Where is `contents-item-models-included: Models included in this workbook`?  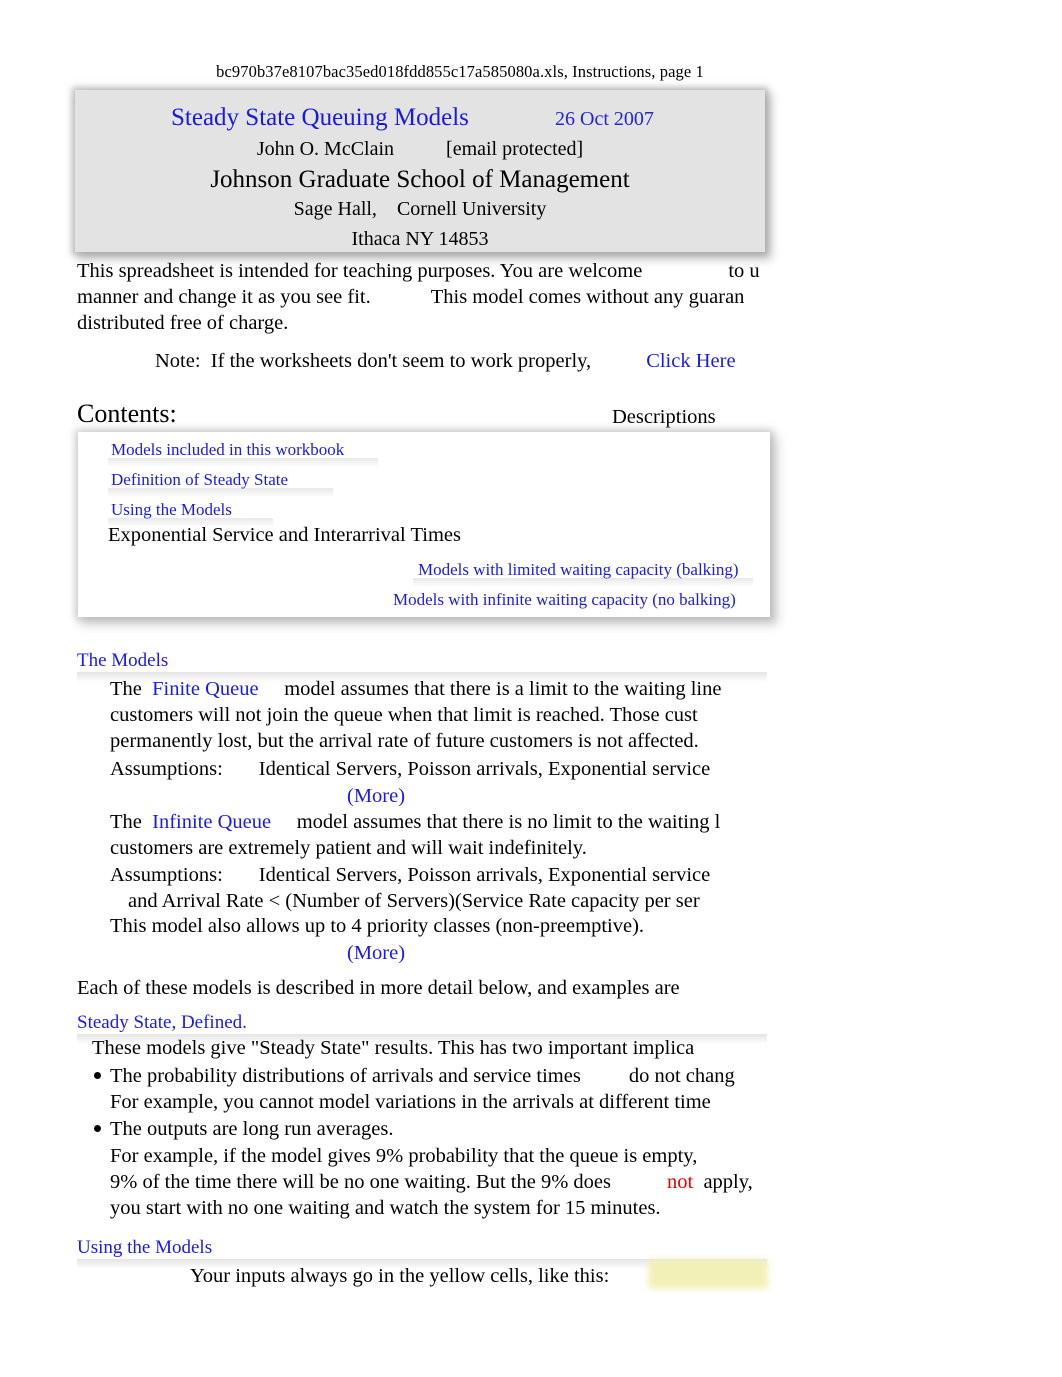
contents-item-models-included: Models included in this workbook is located at coordinates (227, 450).